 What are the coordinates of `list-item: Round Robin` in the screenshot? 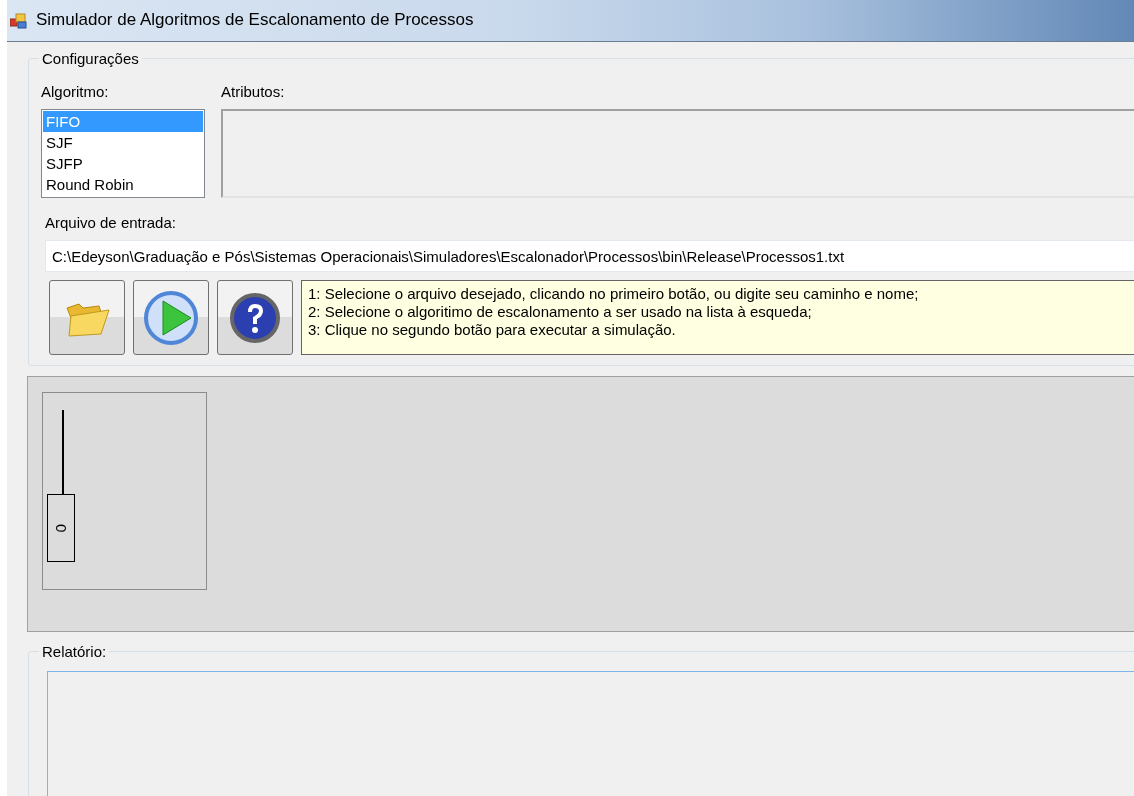 It's located at (123, 184).